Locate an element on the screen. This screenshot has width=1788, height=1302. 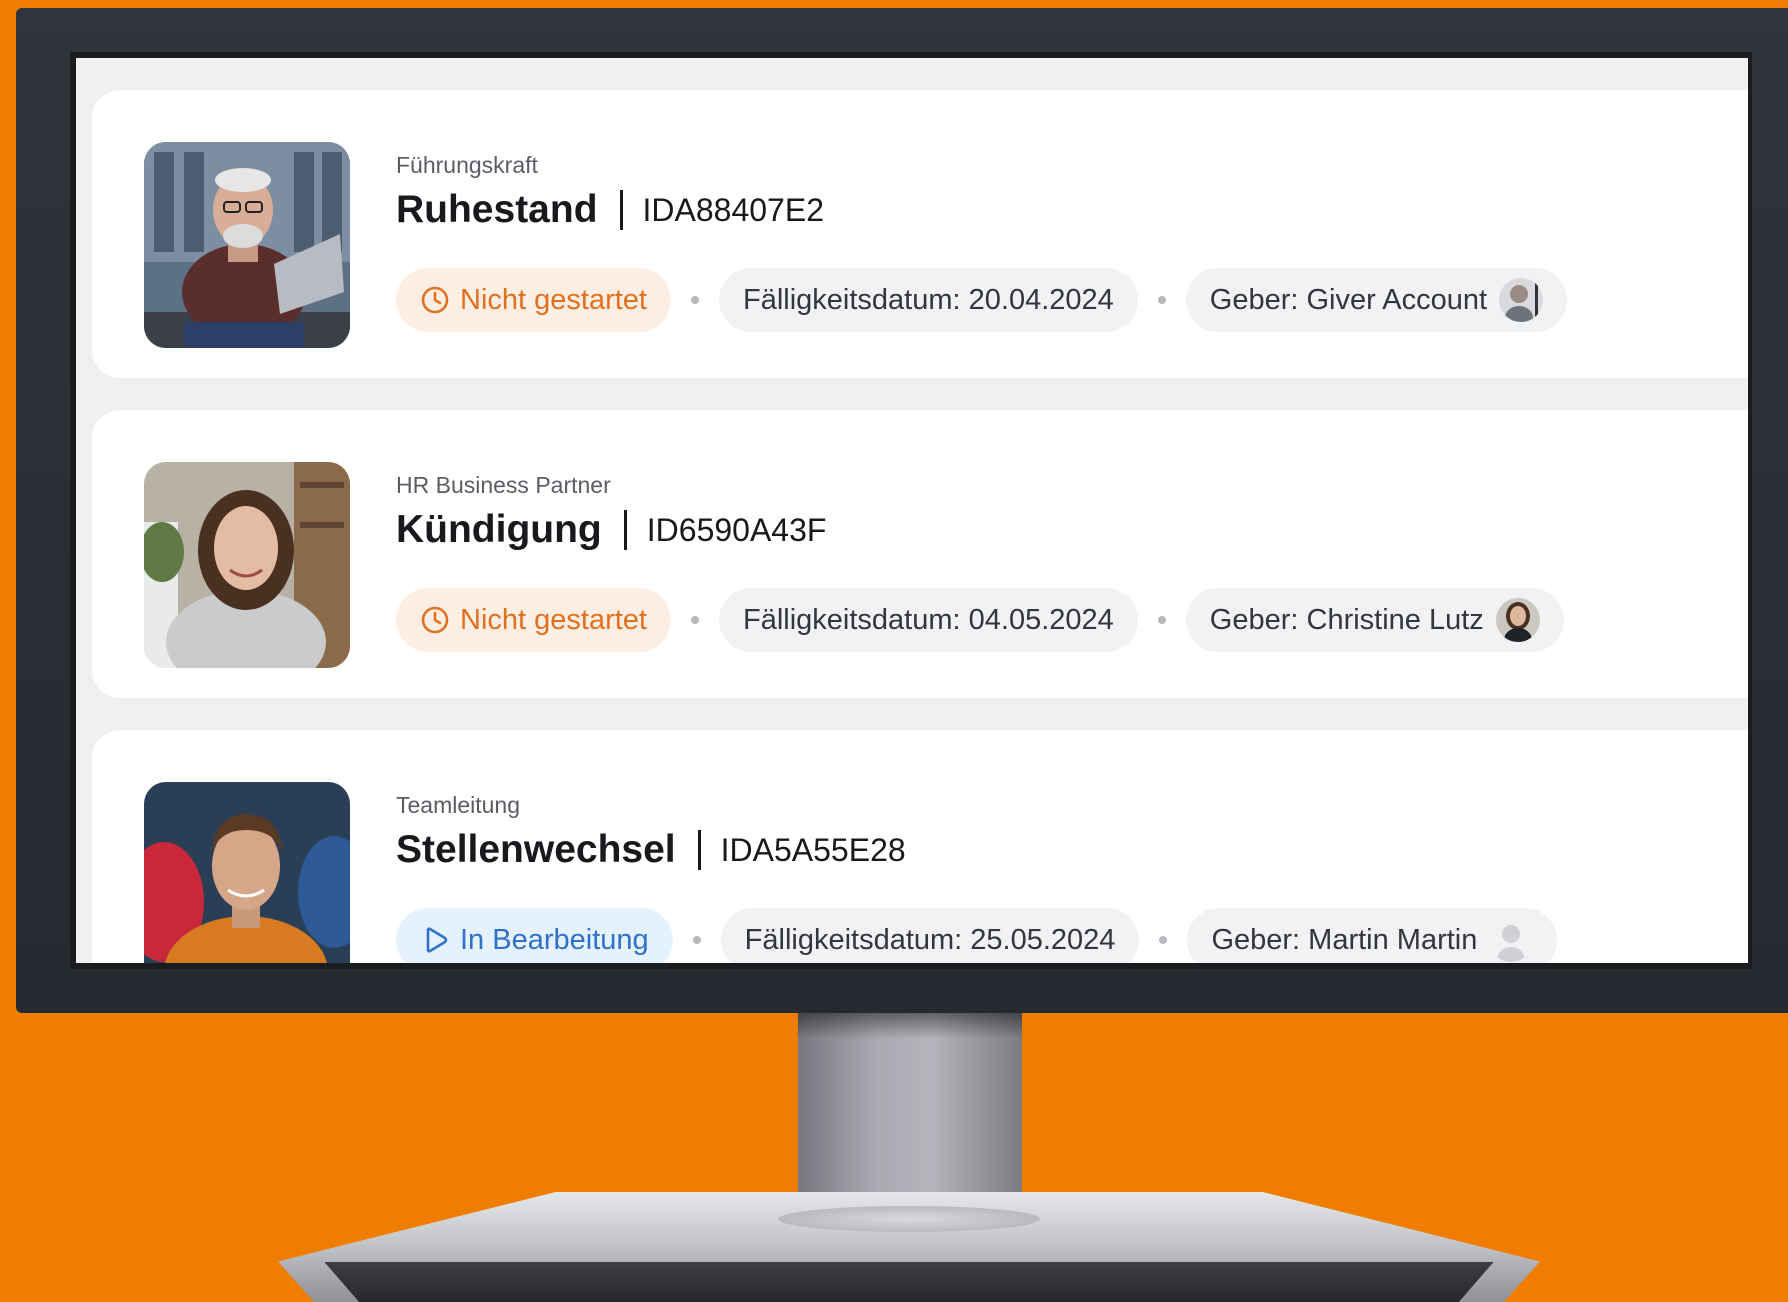
task-title-row: Stellenwechsel IDA5A55E28 is located at coordinates (651, 850).